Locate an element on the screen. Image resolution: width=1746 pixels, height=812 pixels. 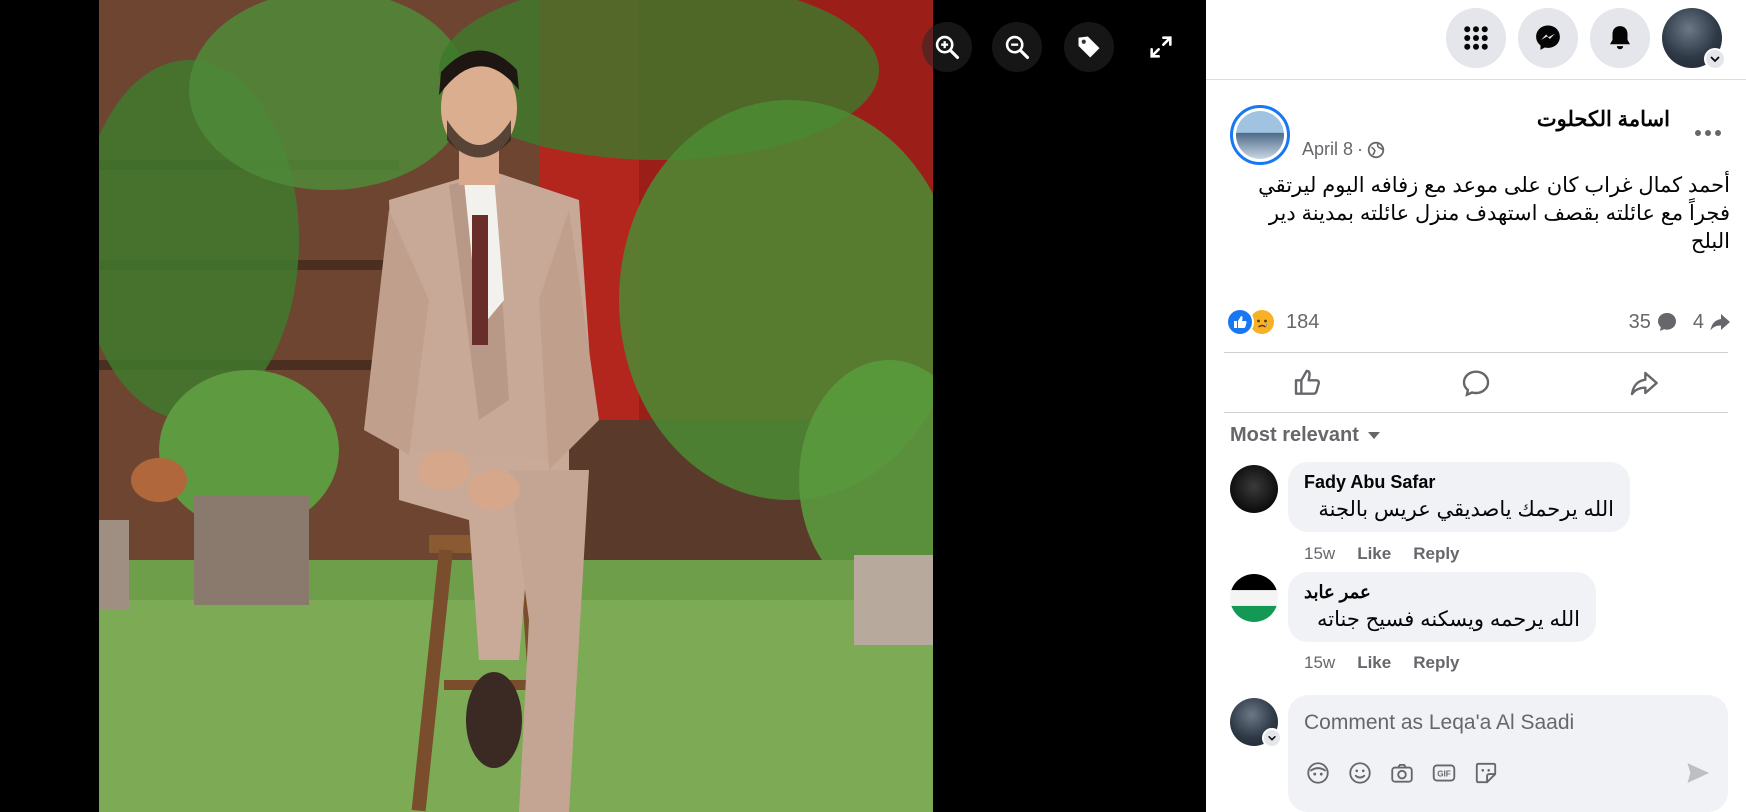
comment-button is located at coordinates (1476, 383).